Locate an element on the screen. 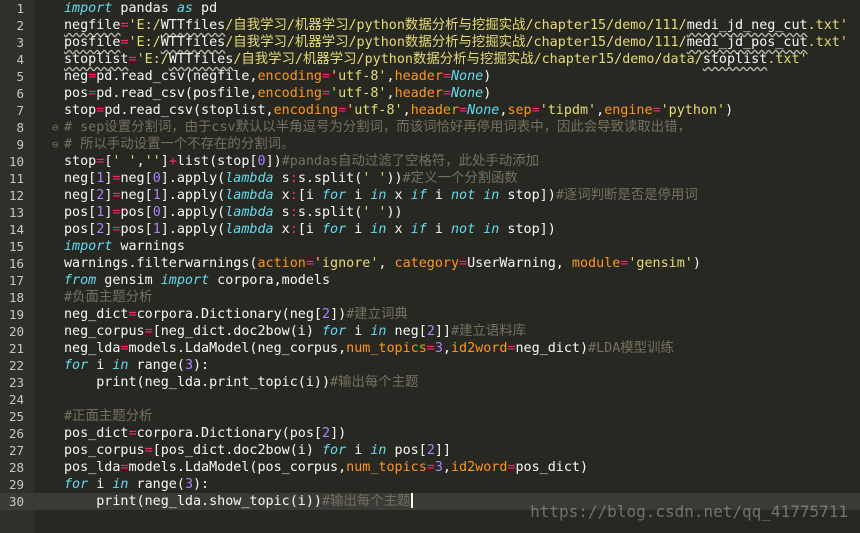 This screenshot has height=533, width=860. code-line: 29 for i in range(3): is located at coordinates (430, 484).